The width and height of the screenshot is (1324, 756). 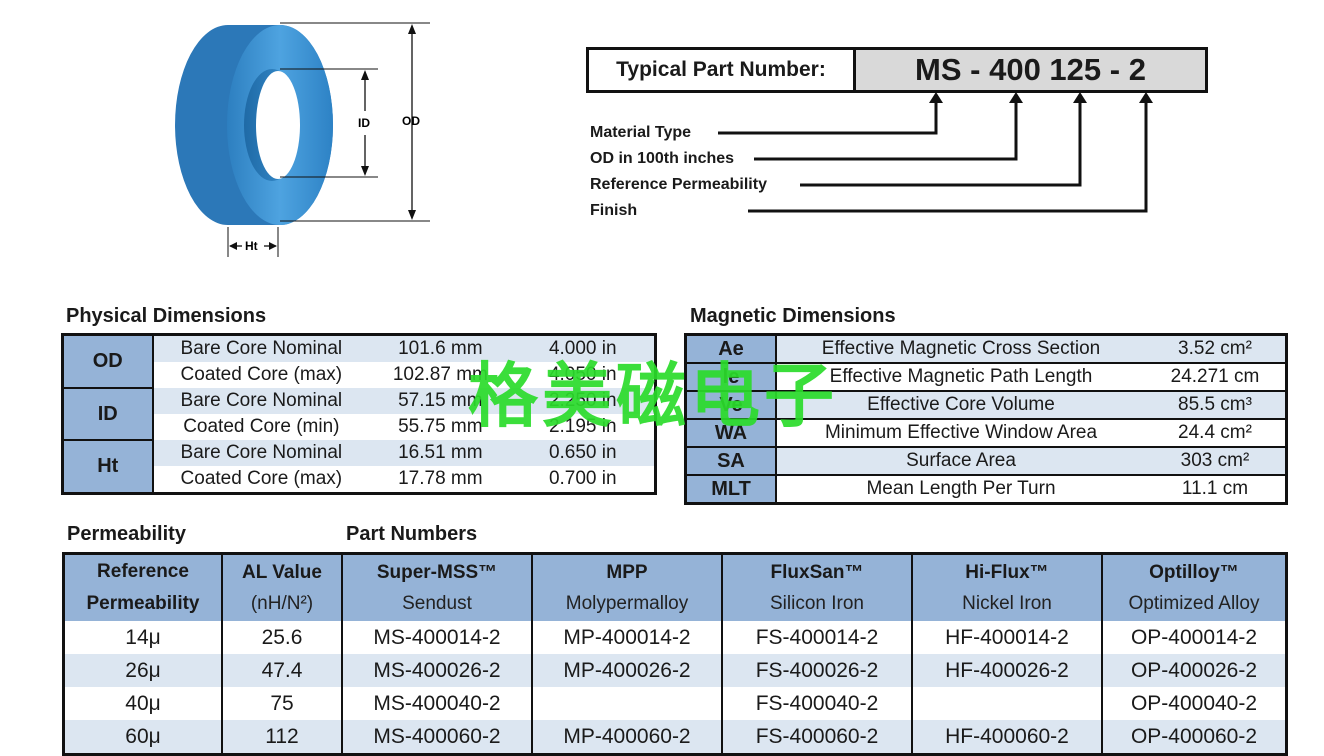 What do you see at coordinates (107, 414) in the screenshot?
I see `row-header-id: ID` at bounding box center [107, 414].